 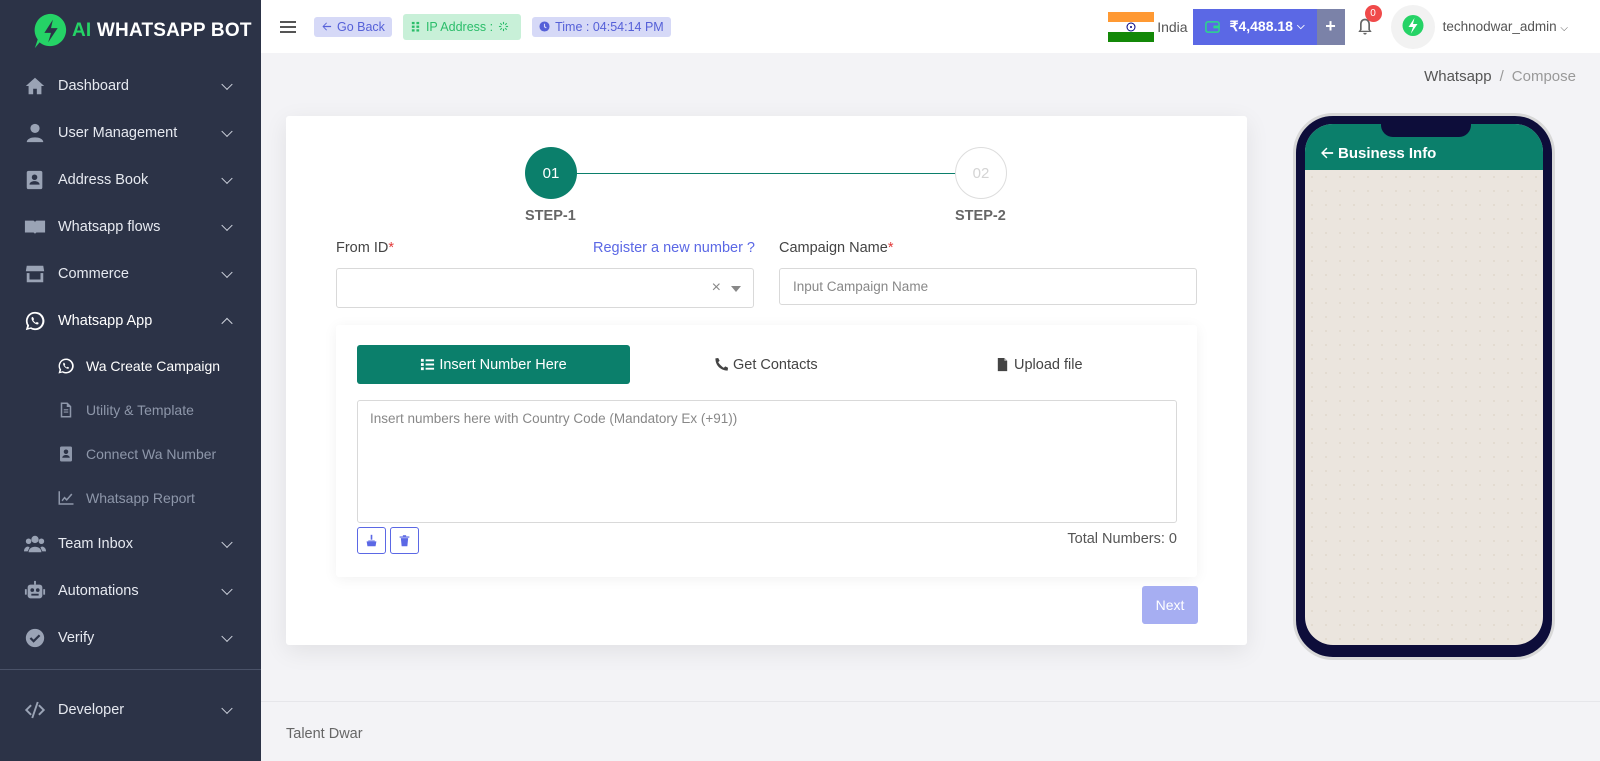 I want to click on arrow-left-icon, so click(x=327, y=26).